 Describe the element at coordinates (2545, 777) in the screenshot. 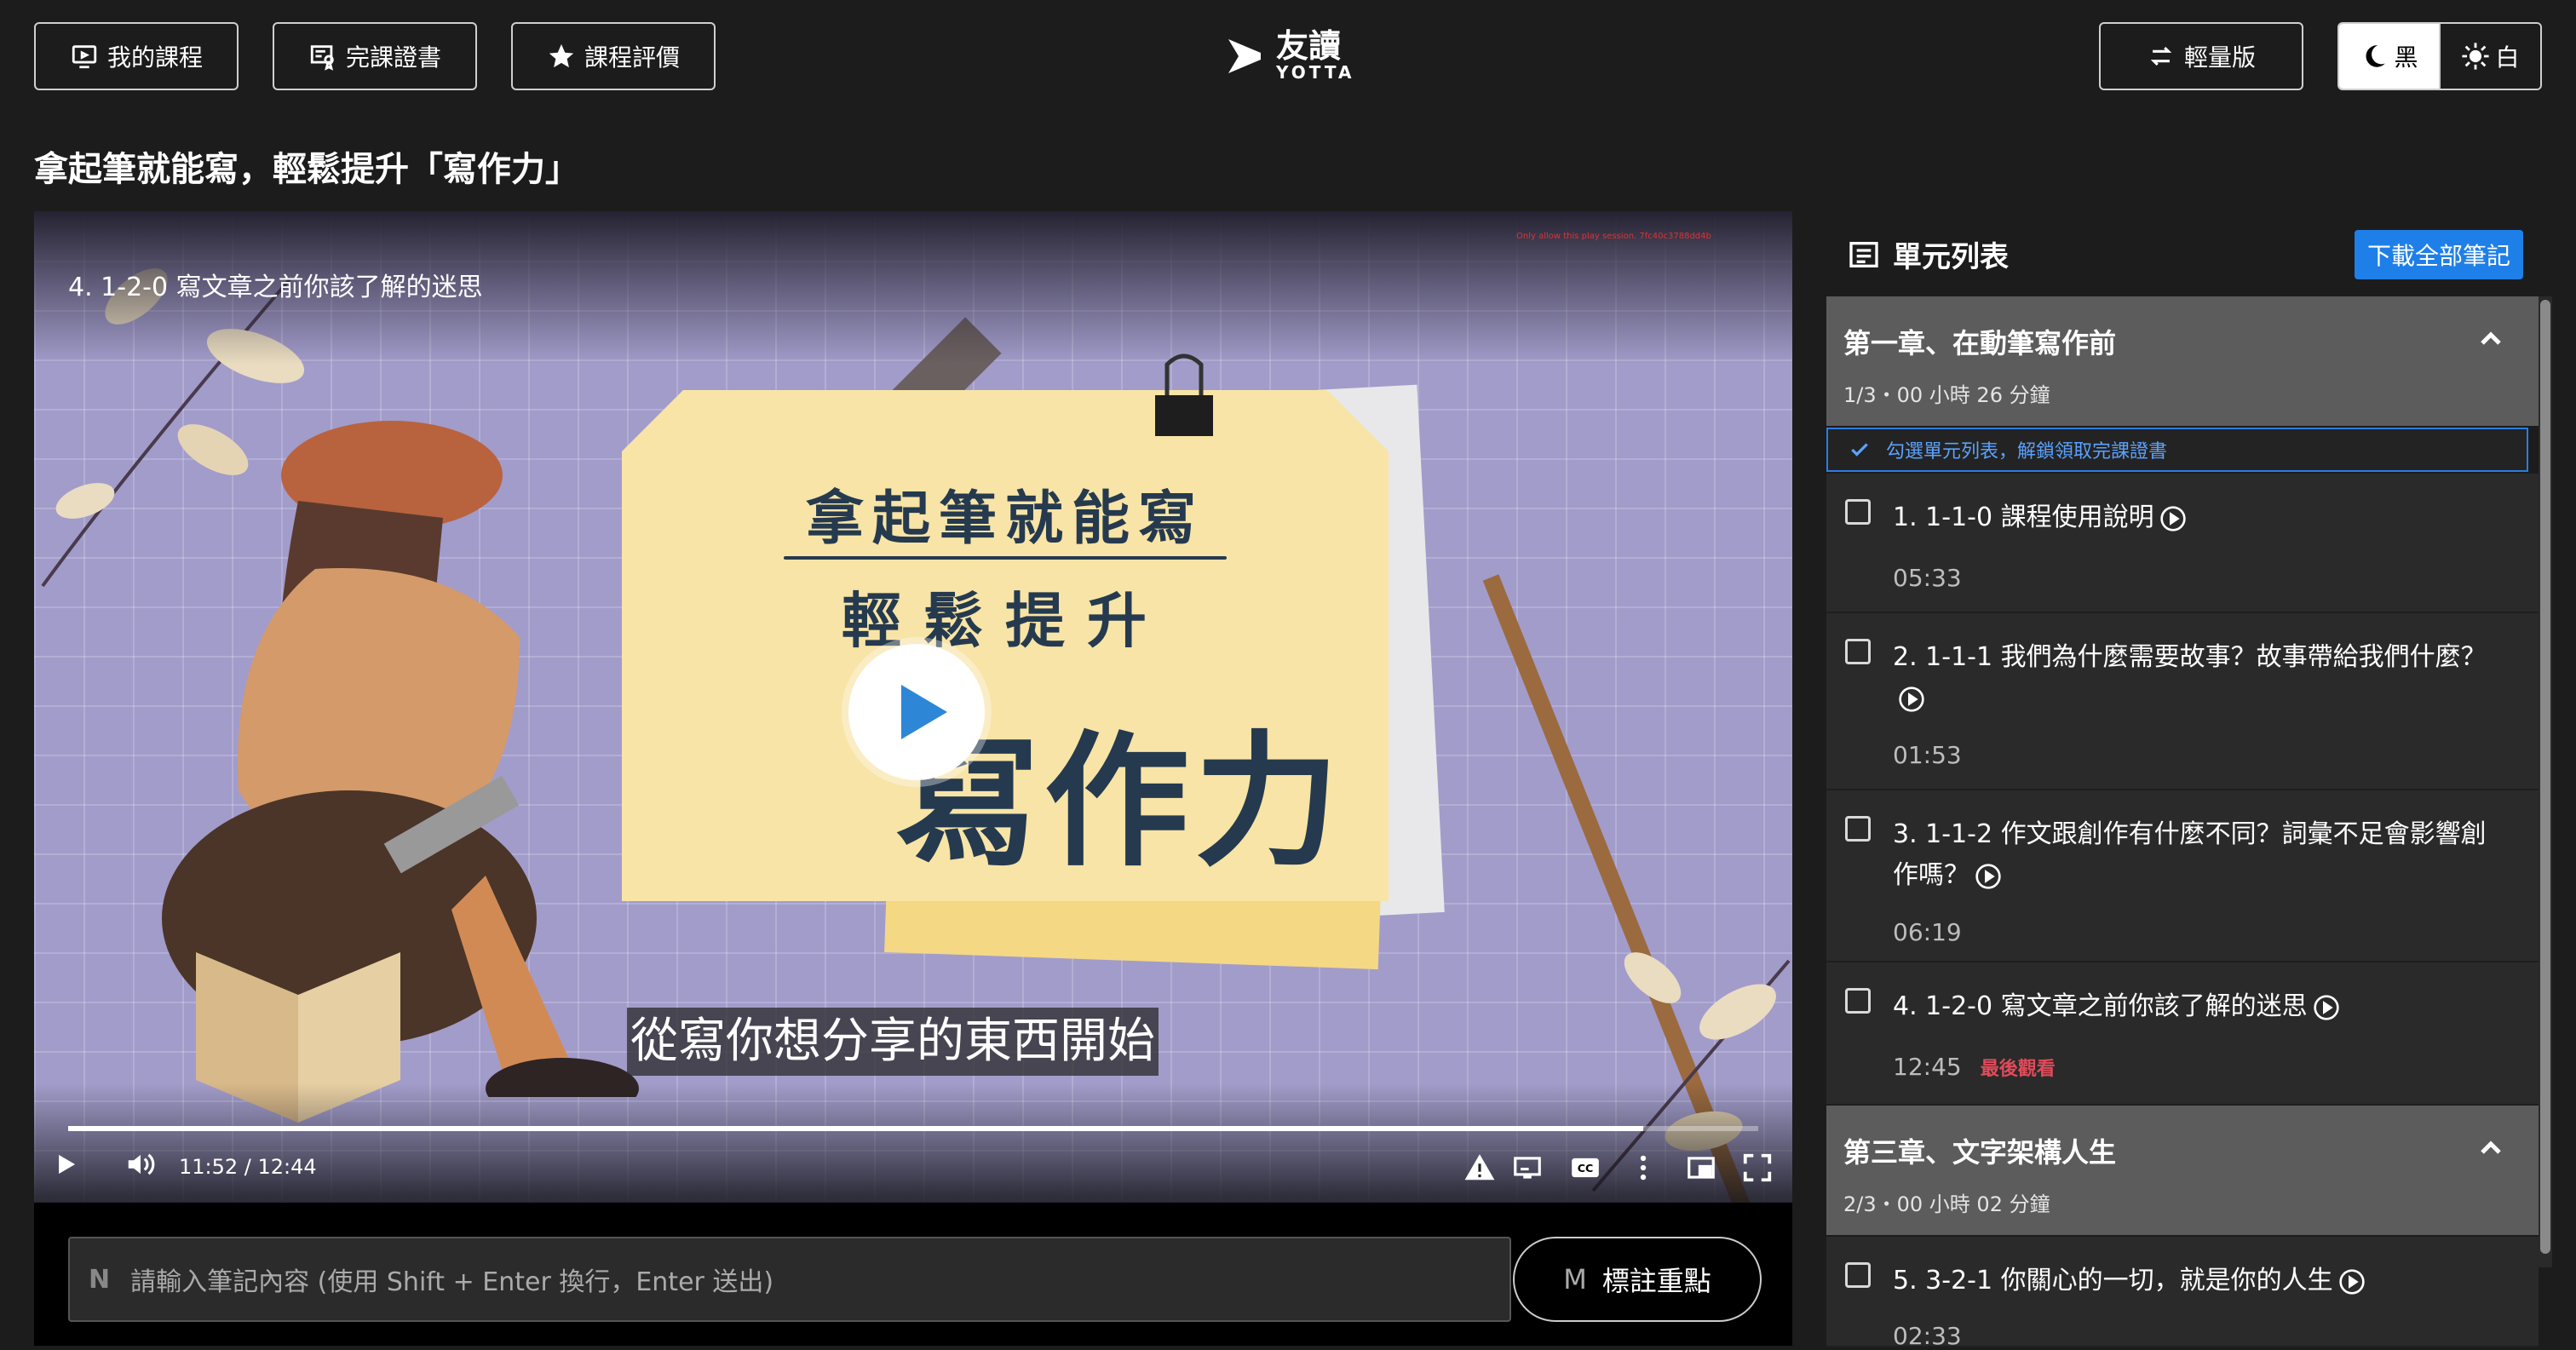

I see `scrollbar-thumb` at that location.